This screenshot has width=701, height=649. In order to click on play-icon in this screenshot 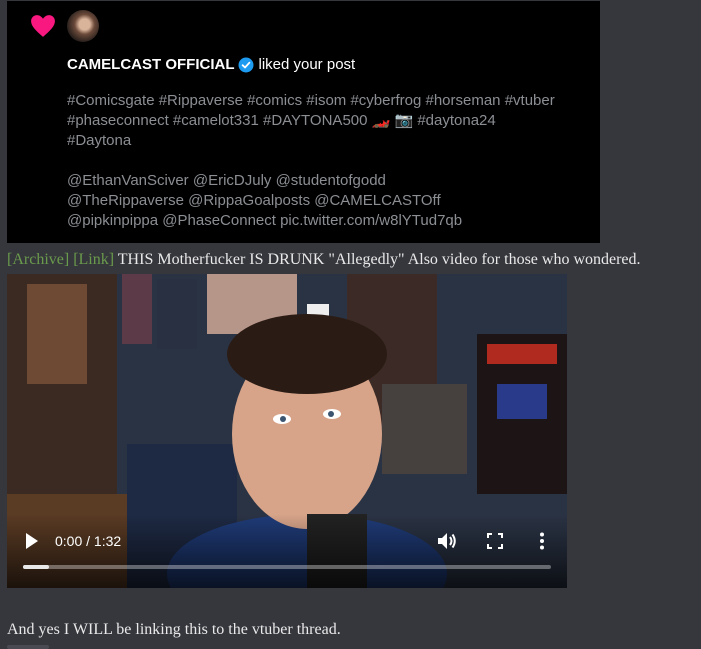, I will do `click(32, 541)`.